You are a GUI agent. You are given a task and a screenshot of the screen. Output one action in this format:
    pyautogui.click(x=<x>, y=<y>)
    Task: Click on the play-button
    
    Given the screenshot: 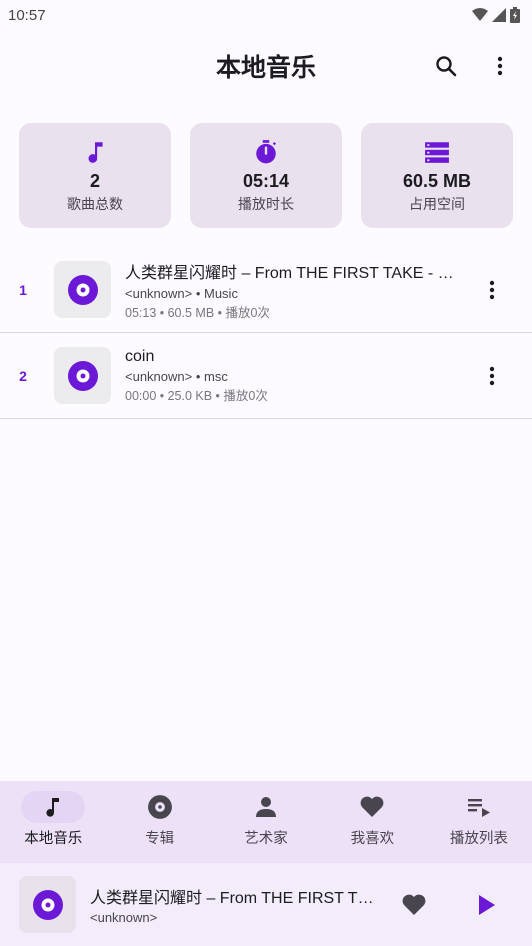 What is the action you would take?
    pyautogui.click(x=486, y=905)
    